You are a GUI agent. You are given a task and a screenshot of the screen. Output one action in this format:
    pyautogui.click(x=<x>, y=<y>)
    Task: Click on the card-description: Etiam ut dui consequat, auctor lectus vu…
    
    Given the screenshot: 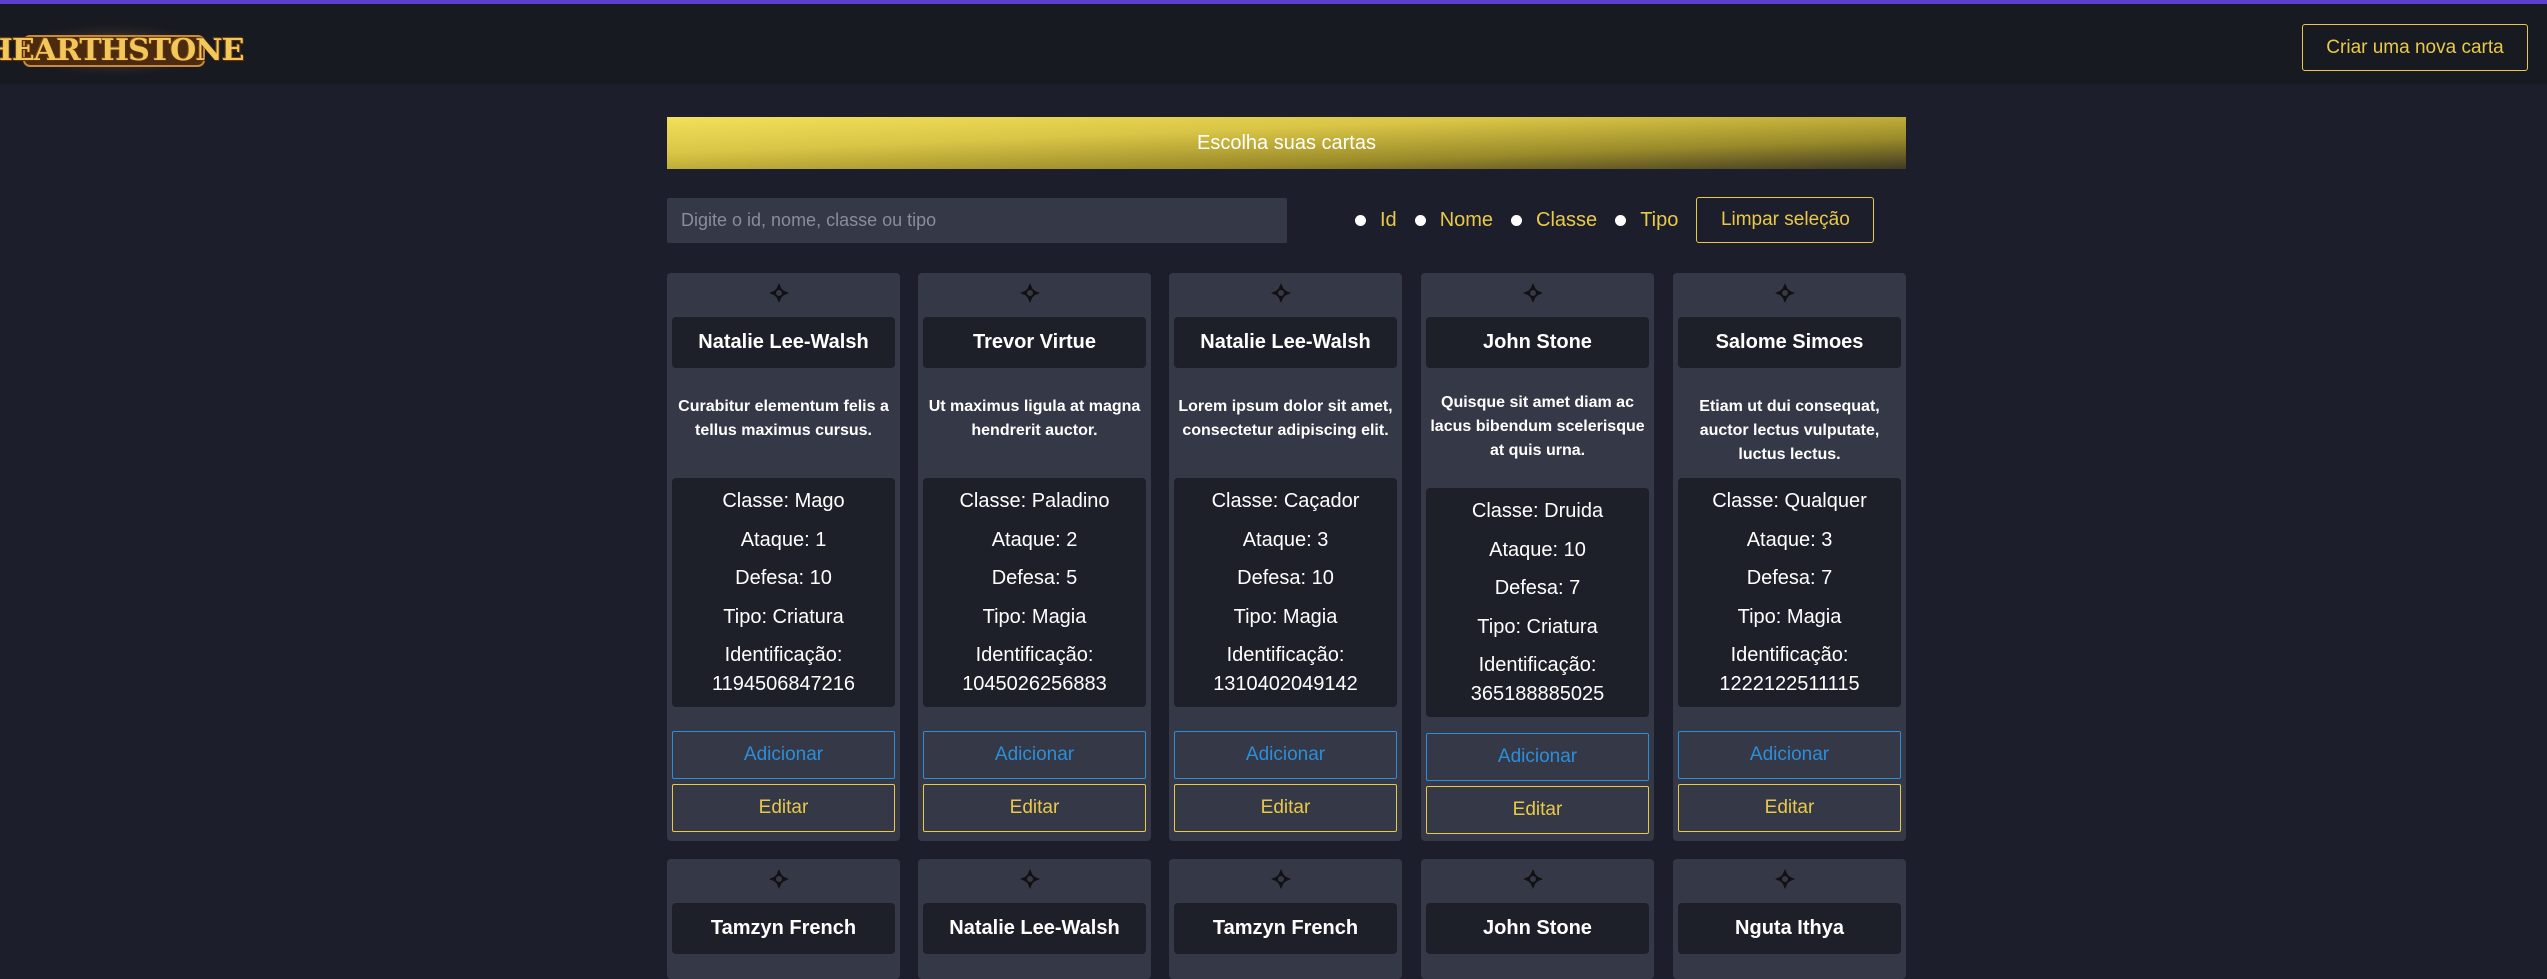 What is the action you would take?
    pyautogui.click(x=1789, y=430)
    